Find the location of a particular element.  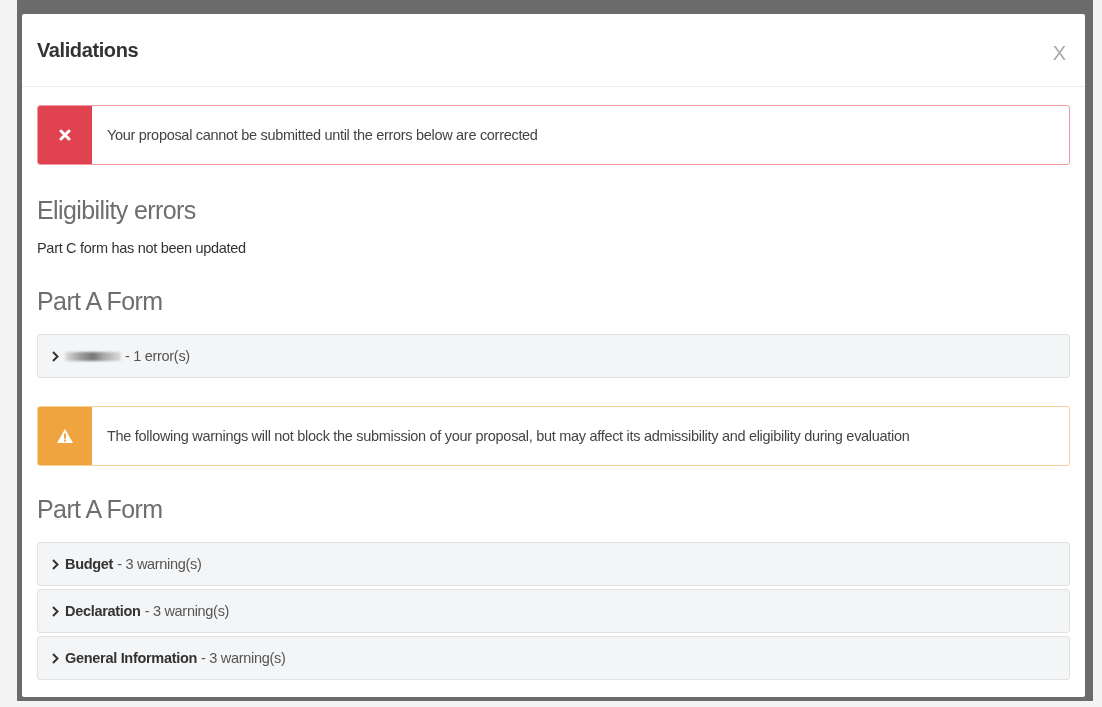

item-count: - 1 error(s) is located at coordinates (157, 356).